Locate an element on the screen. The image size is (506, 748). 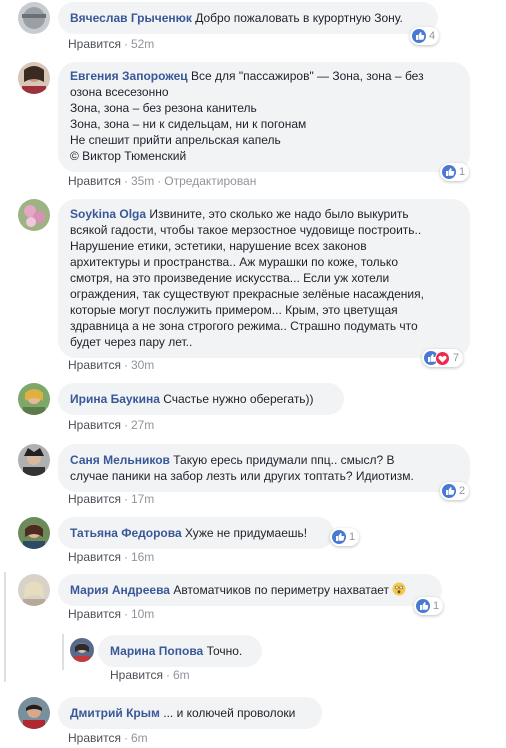
comment-meta: Нравится · 30m is located at coordinates (111, 365).